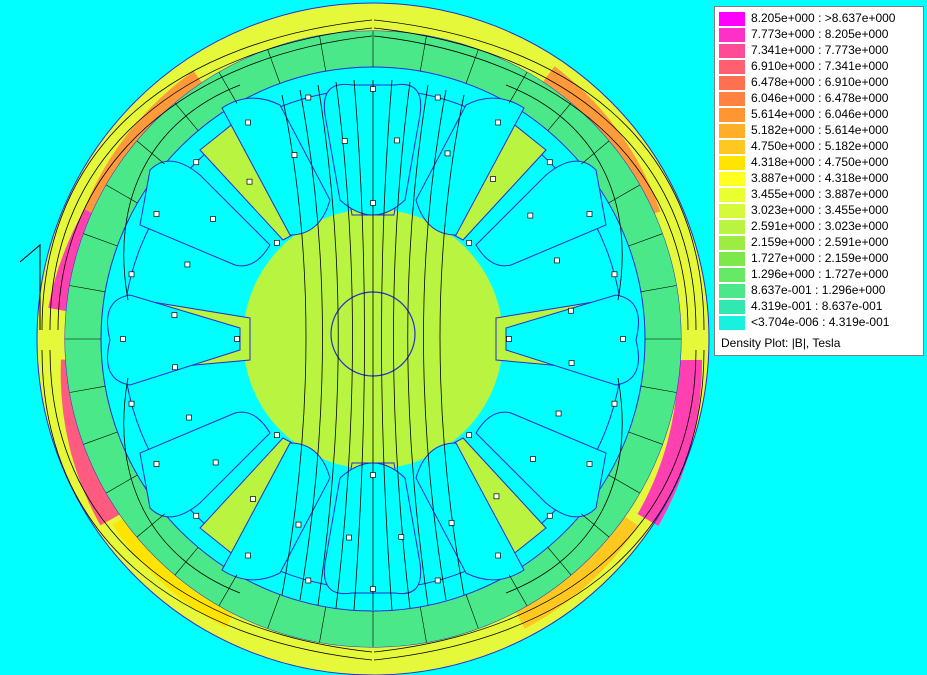 This screenshot has width=927, height=675. What do you see at coordinates (818, 290) in the screenshot?
I see `legend-label: 8.637e-001 : 1.296e+000` at bounding box center [818, 290].